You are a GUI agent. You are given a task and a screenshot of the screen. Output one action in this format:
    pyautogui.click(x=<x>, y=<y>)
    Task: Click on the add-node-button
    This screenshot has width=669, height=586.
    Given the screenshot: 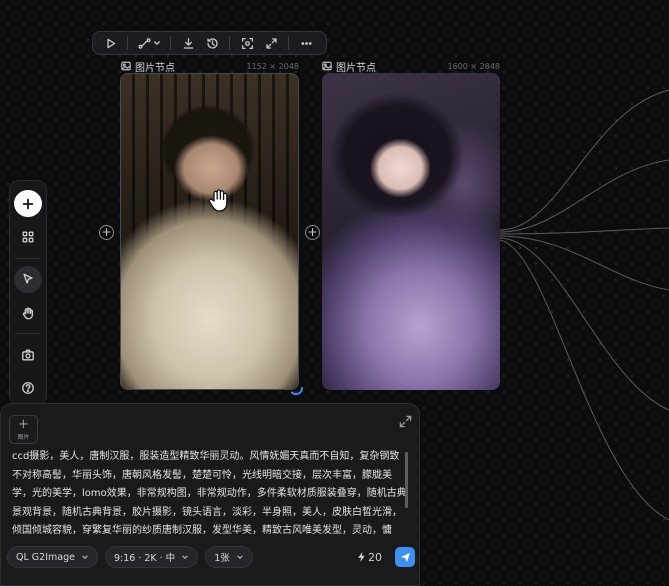 What is the action you would take?
    pyautogui.click(x=28, y=204)
    